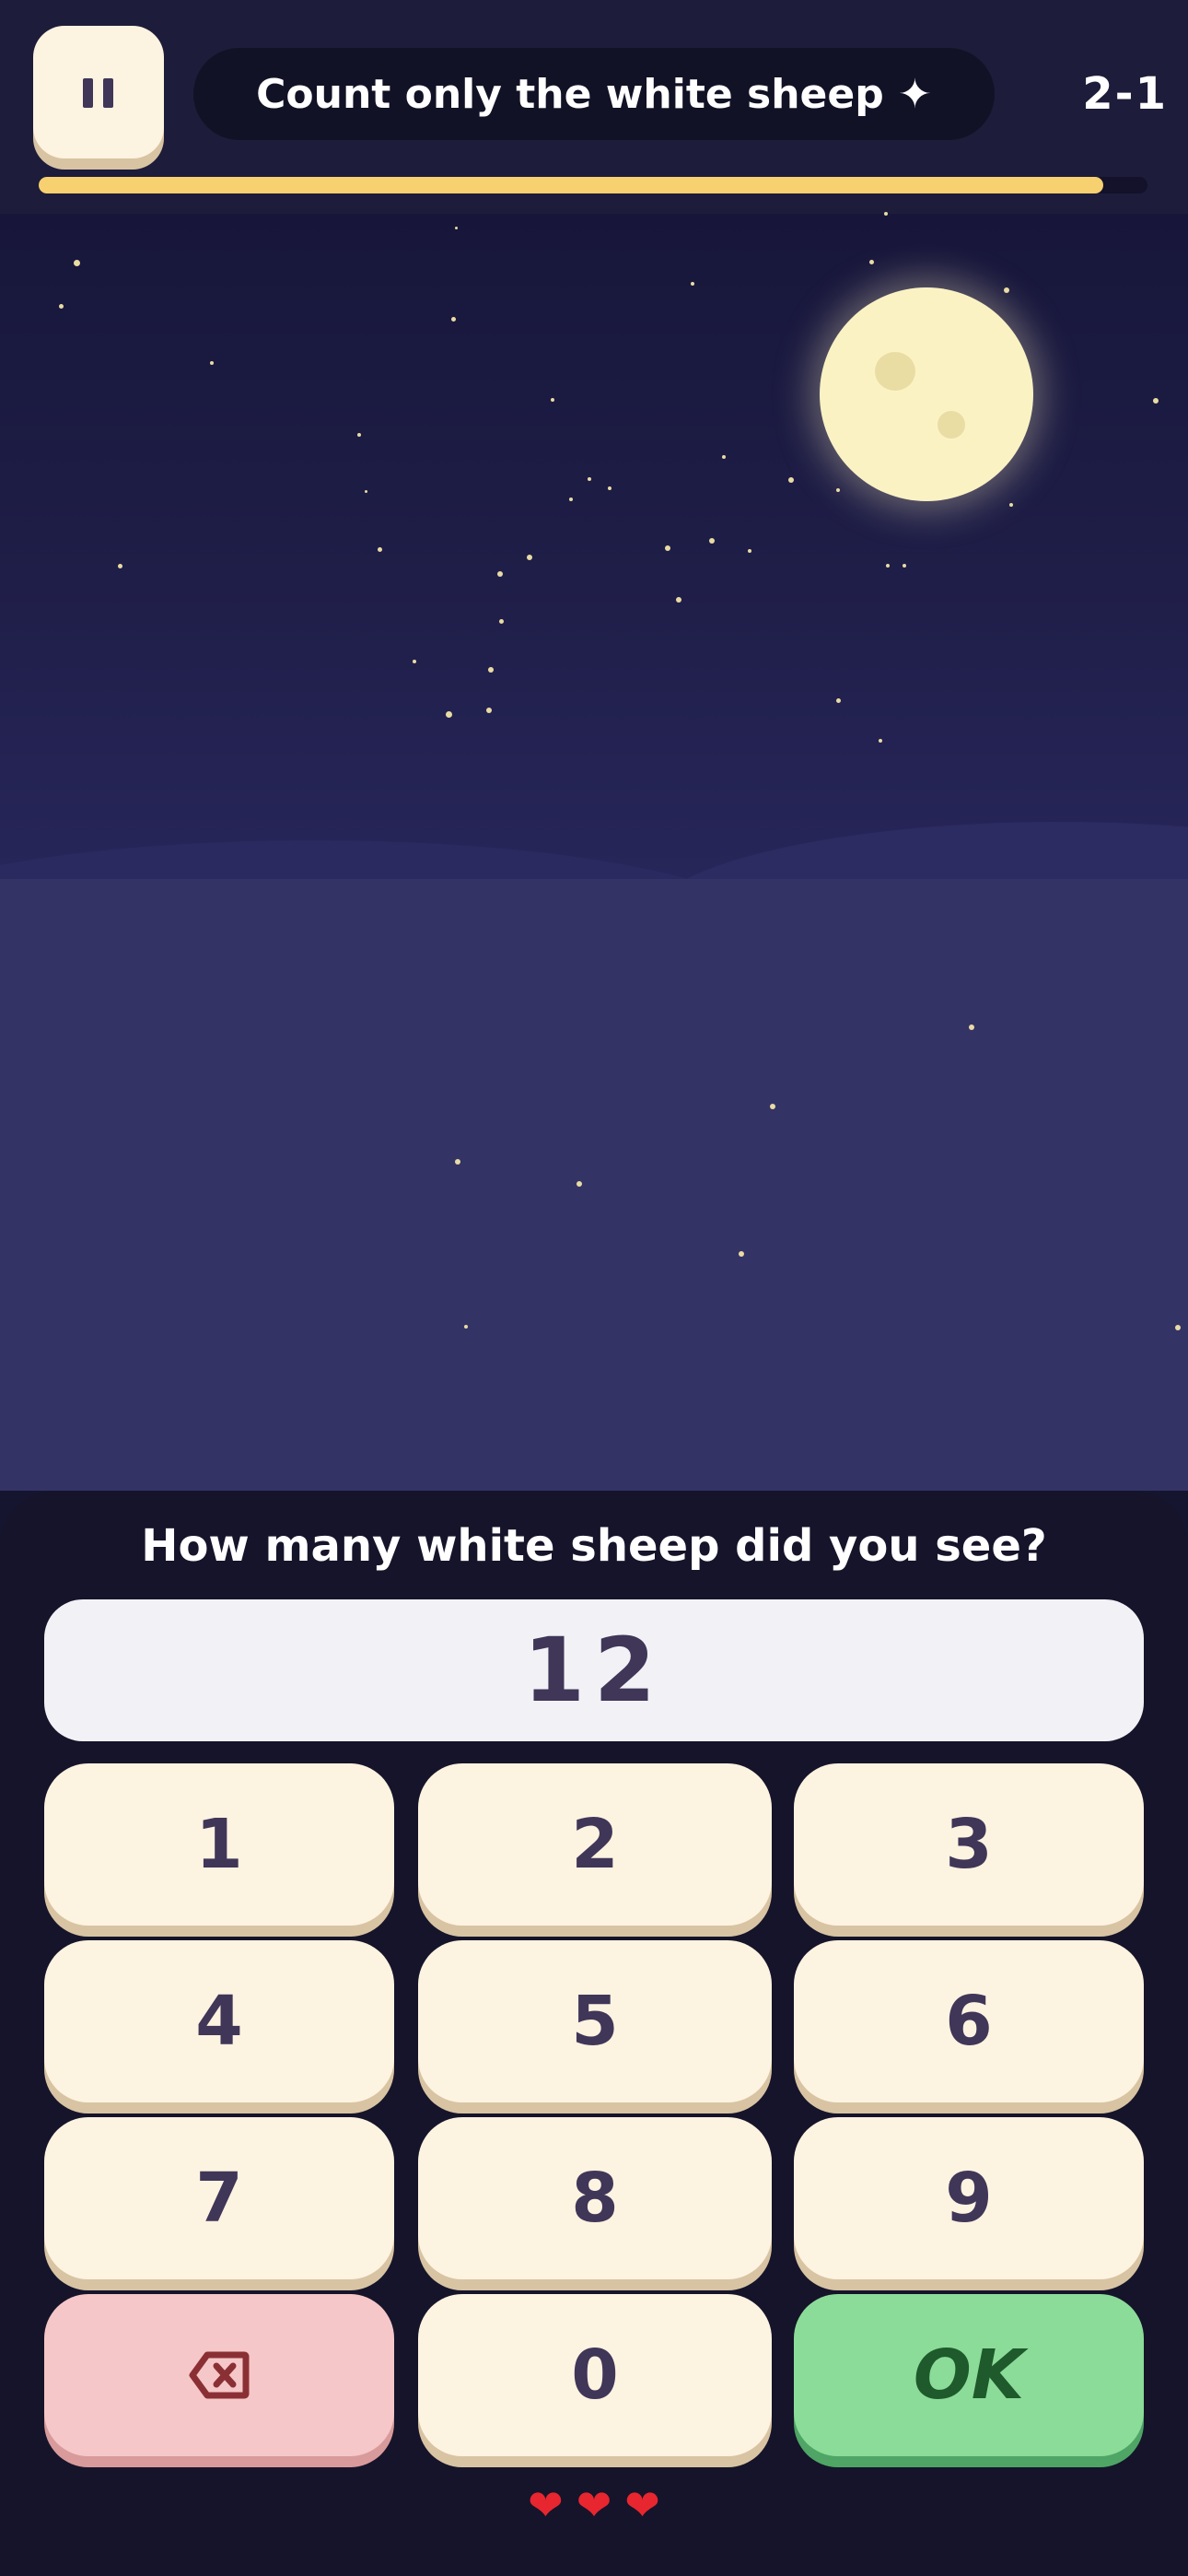 Image resolution: width=1188 pixels, height=2576 pixels. Describe the element at coordinates (969, 2198) in the screenshot. I see `key-9: 9` at that location.